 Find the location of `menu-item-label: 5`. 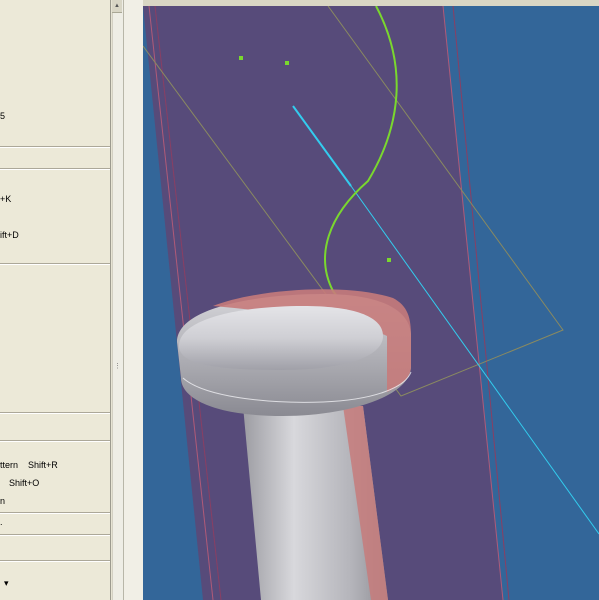

menu-item-label: 5 is located at coordinates (3, 116).